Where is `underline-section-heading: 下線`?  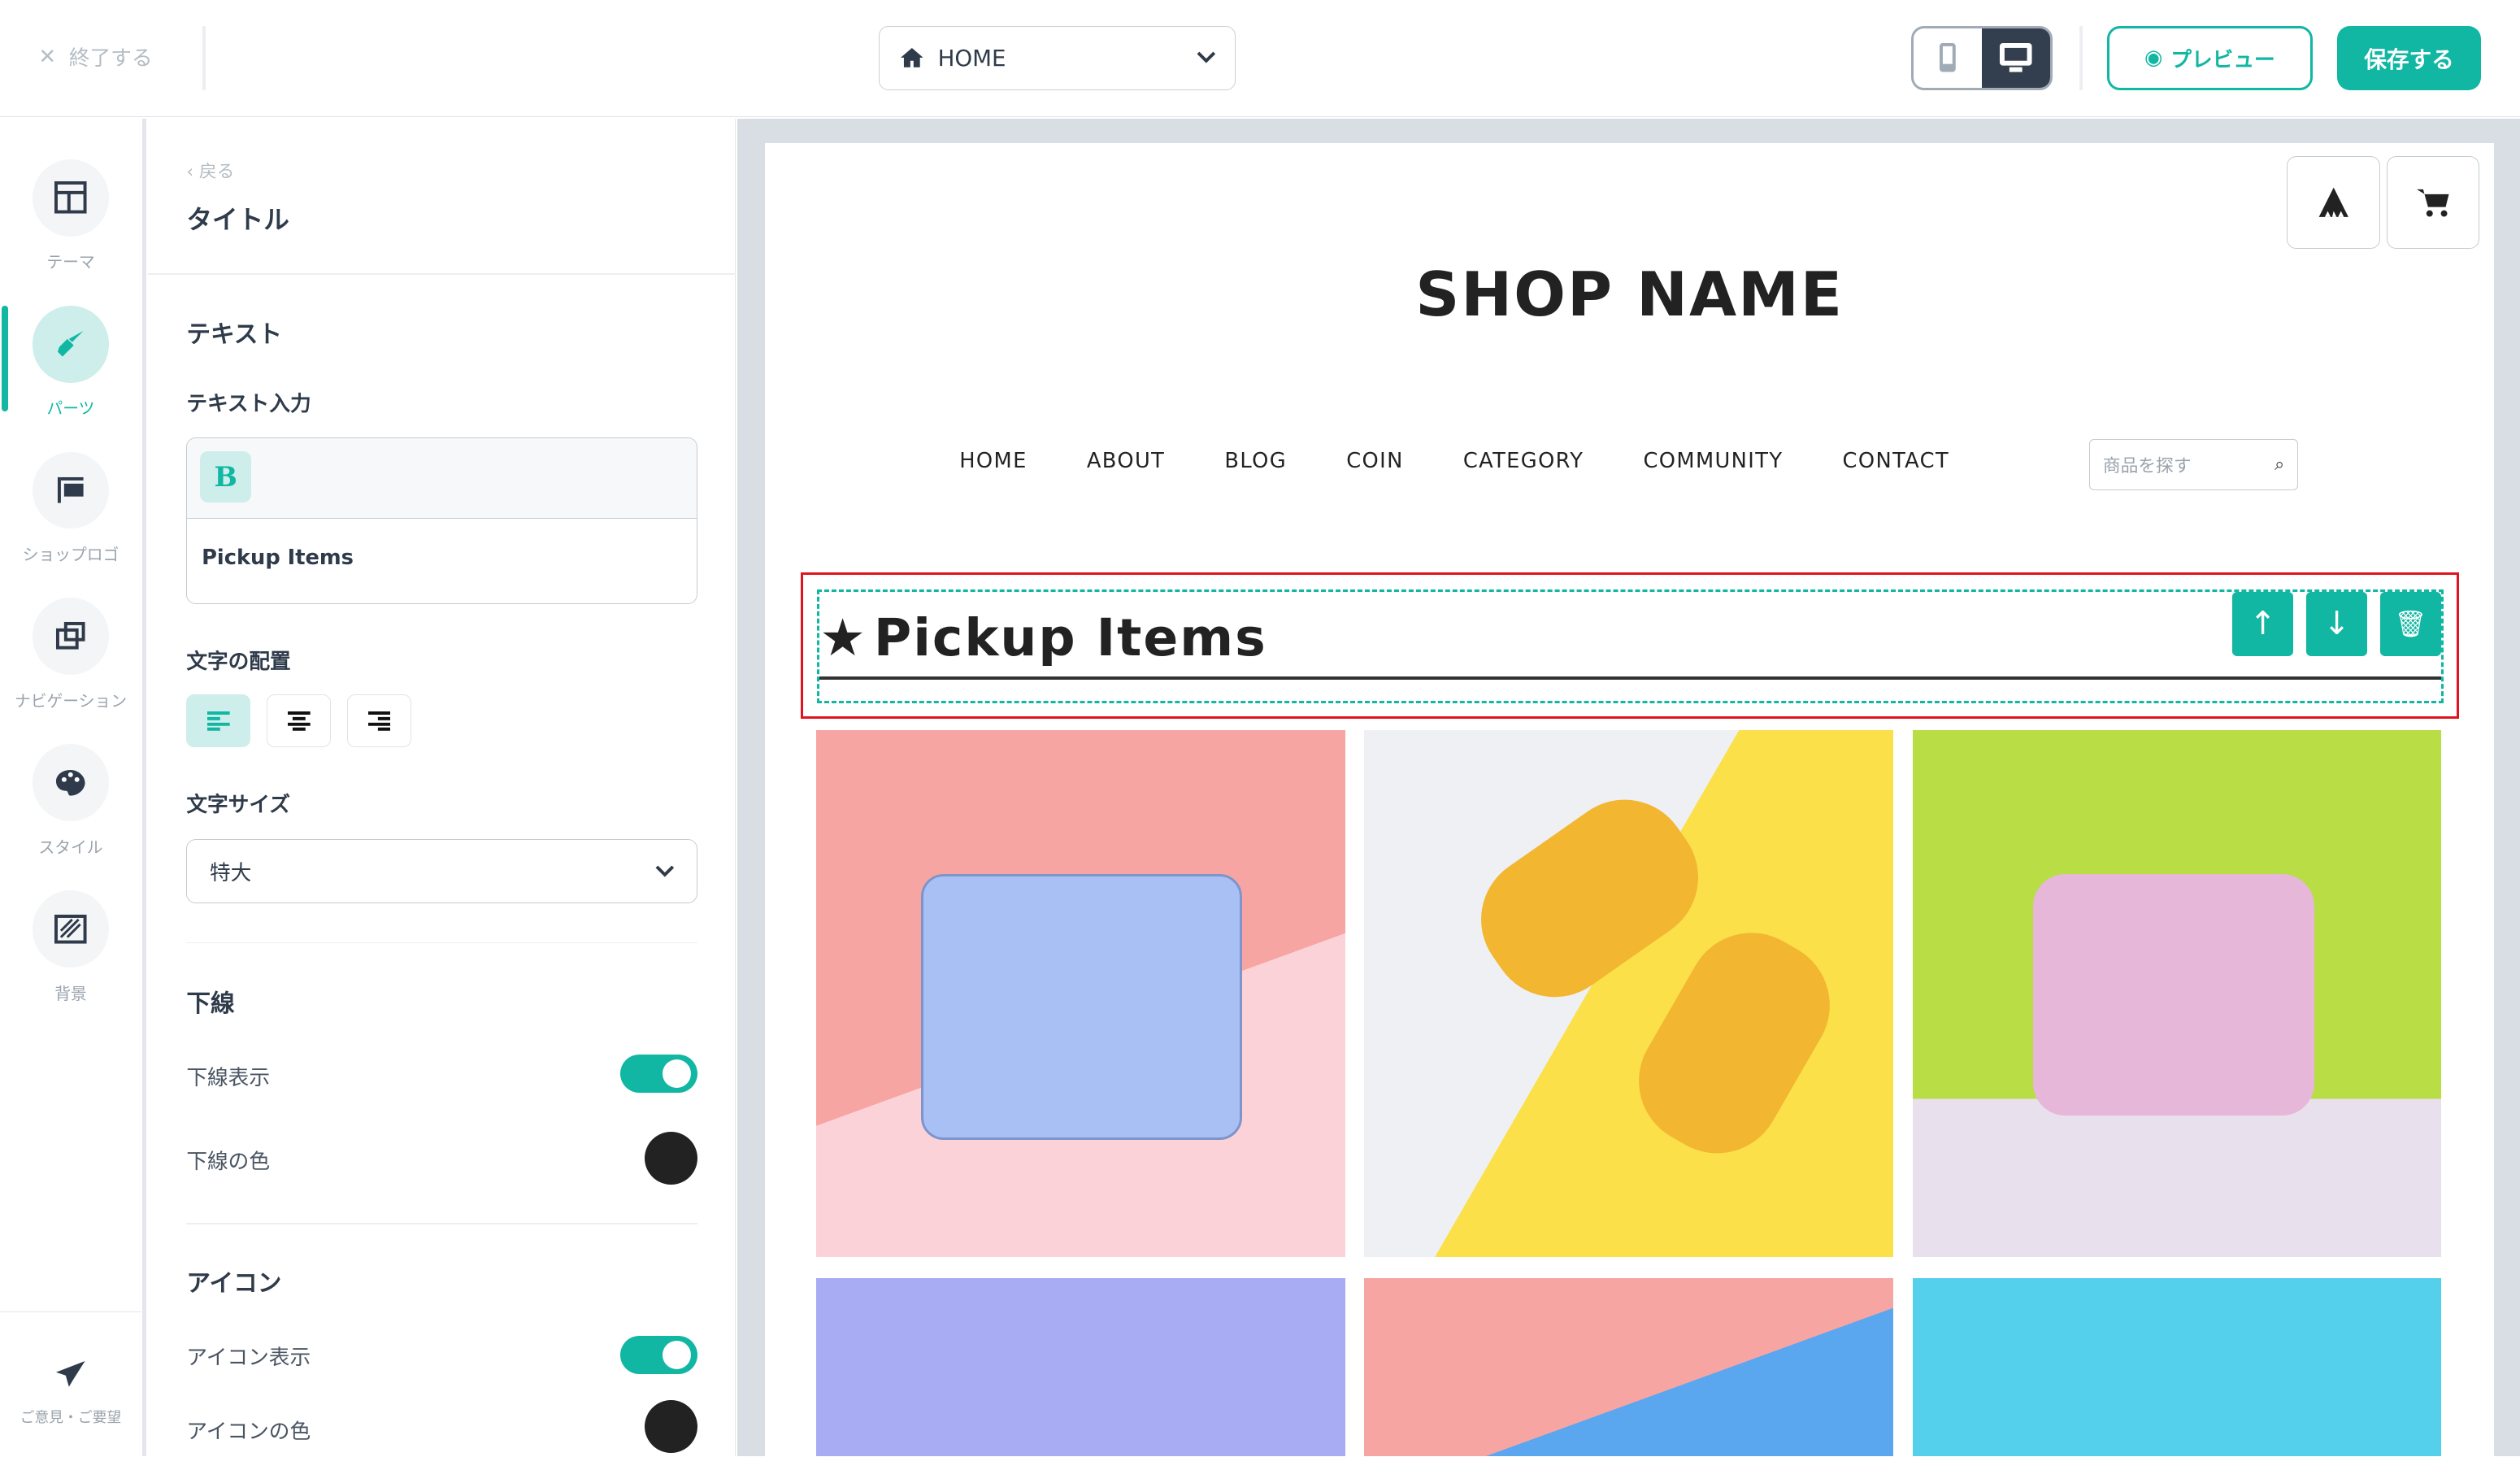 underline-section-heading: 下線 is located at coordinates (210, 1002).